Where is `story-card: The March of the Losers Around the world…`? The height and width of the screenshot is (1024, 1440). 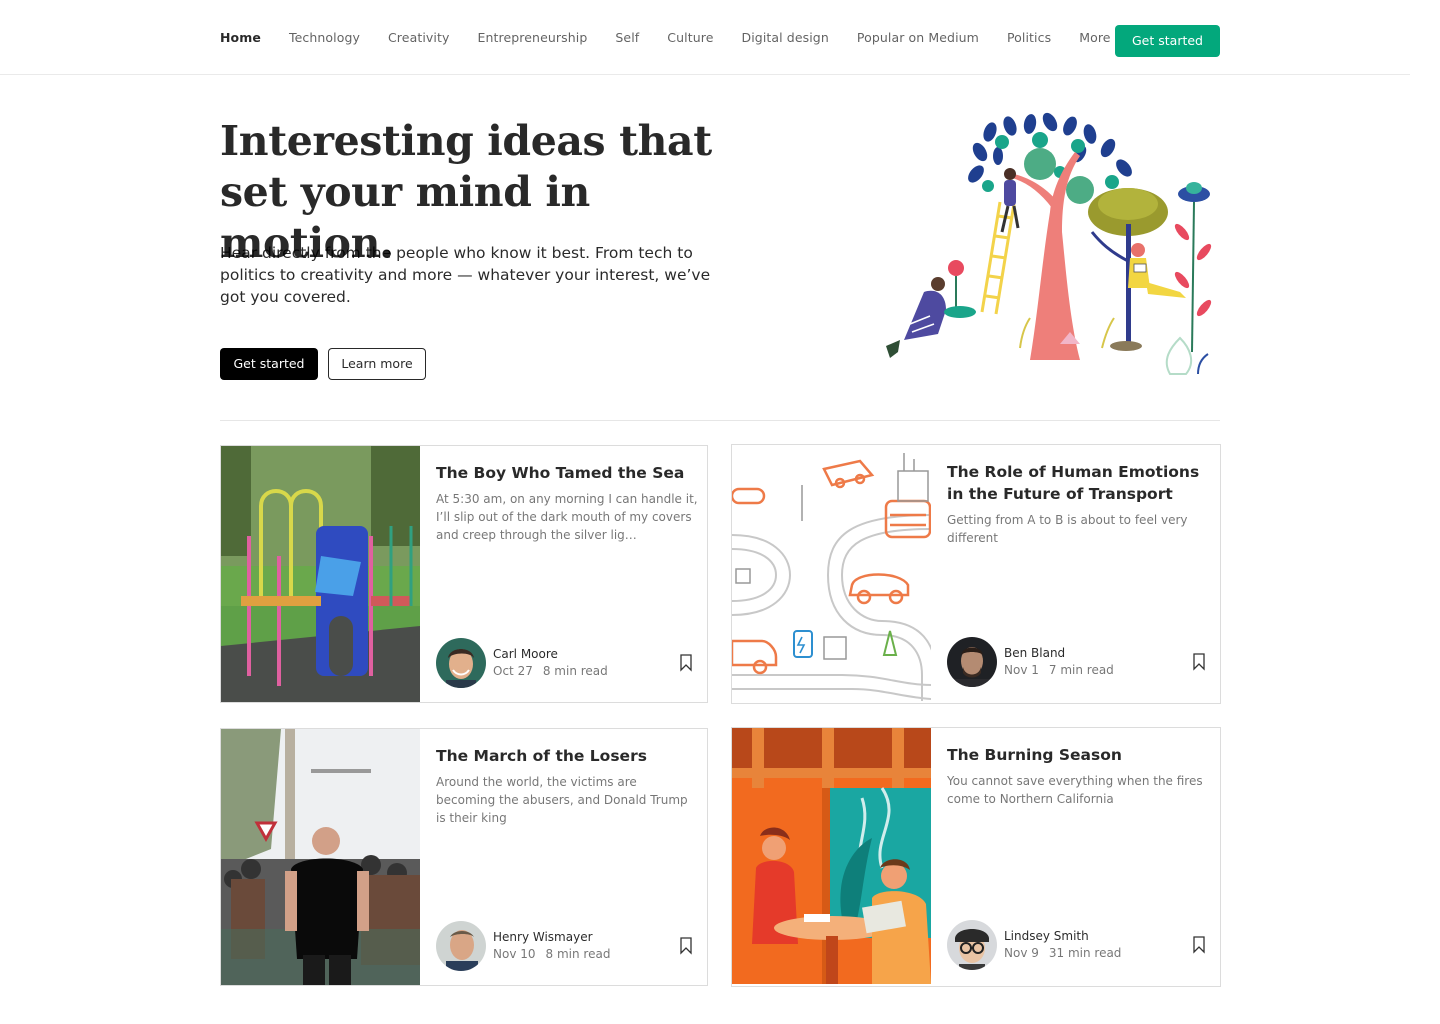 story-card: The March of the Losers Around the world… is located at coordinates (464, 857).